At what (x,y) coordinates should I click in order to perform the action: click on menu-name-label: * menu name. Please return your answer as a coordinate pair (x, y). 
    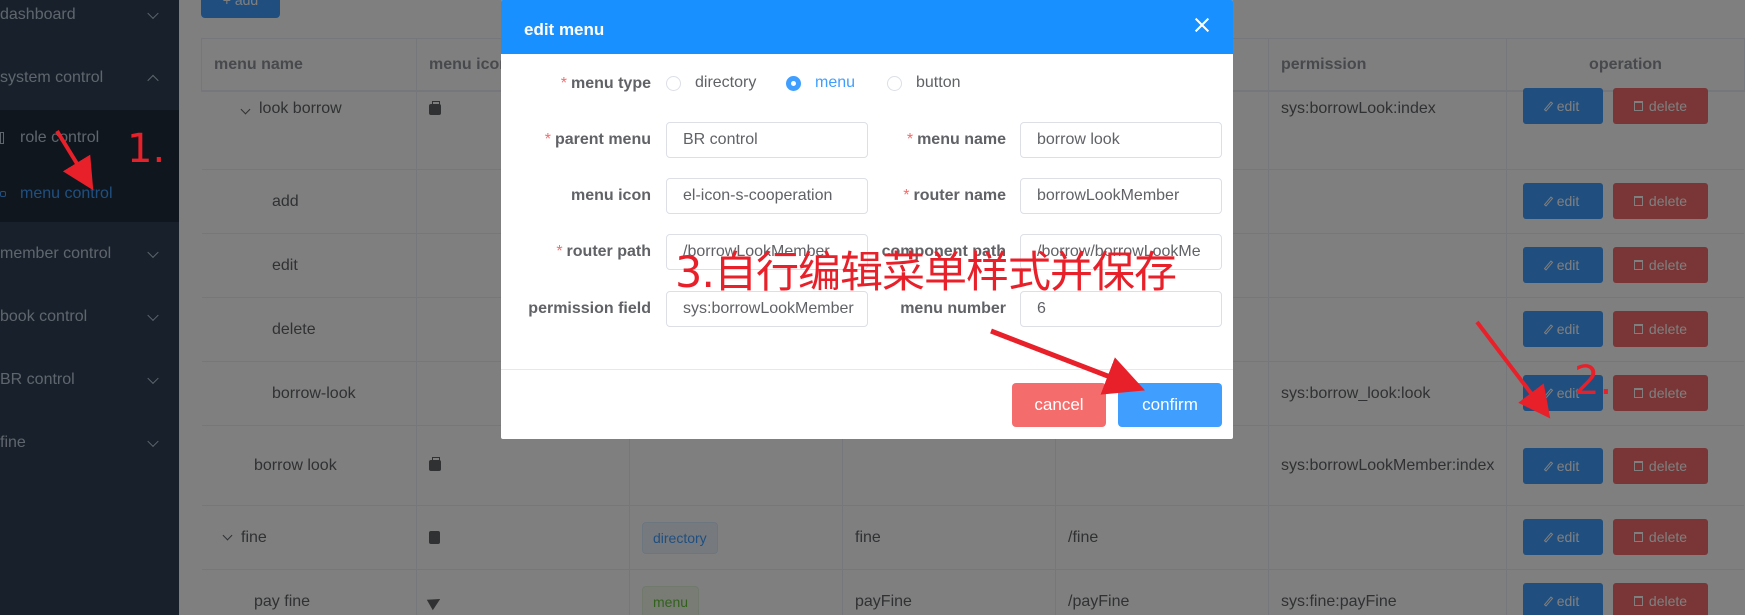
    Looking at the image, I should click on (938, 140).